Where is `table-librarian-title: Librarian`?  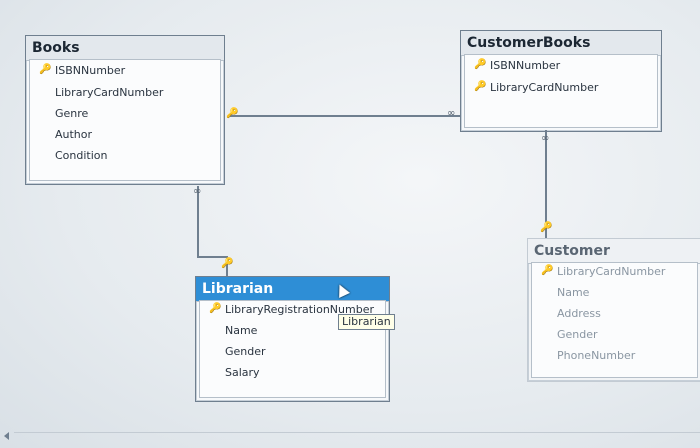
table-librarian-title: Librarian is located at coordinates (292, 289).